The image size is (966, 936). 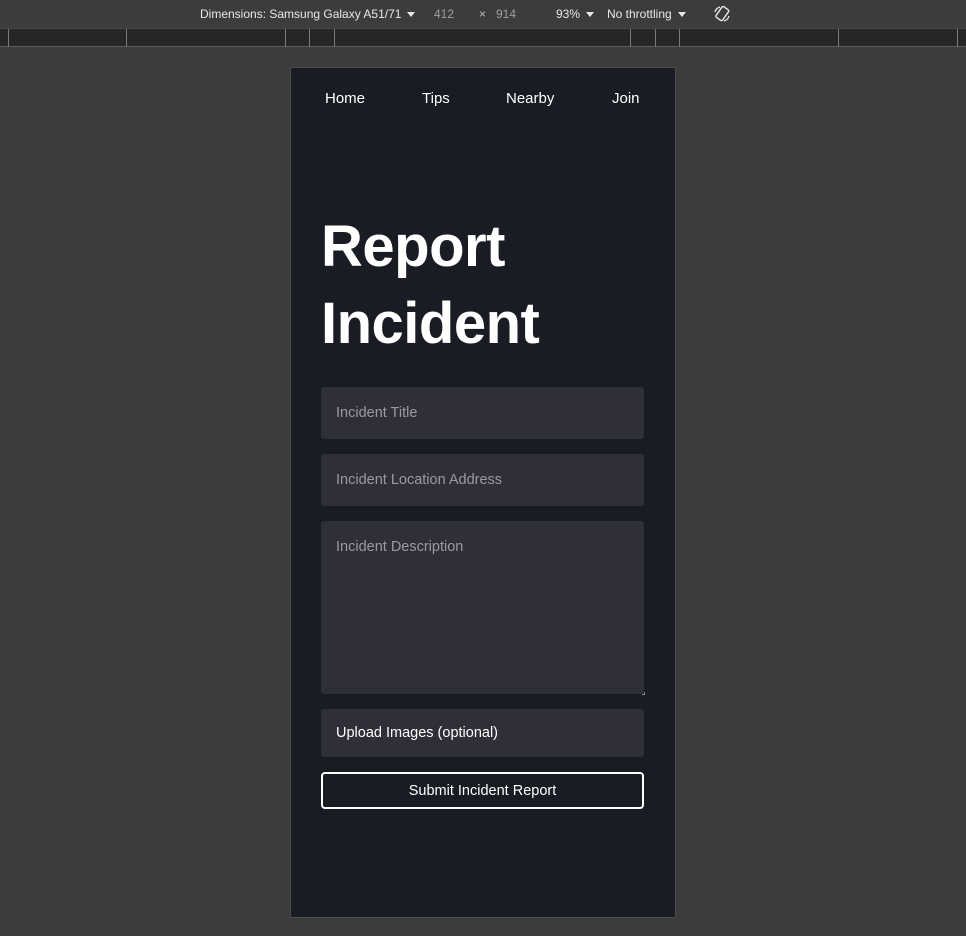 I want to click on zoom-select: 93%, so click(x=575, y=14).